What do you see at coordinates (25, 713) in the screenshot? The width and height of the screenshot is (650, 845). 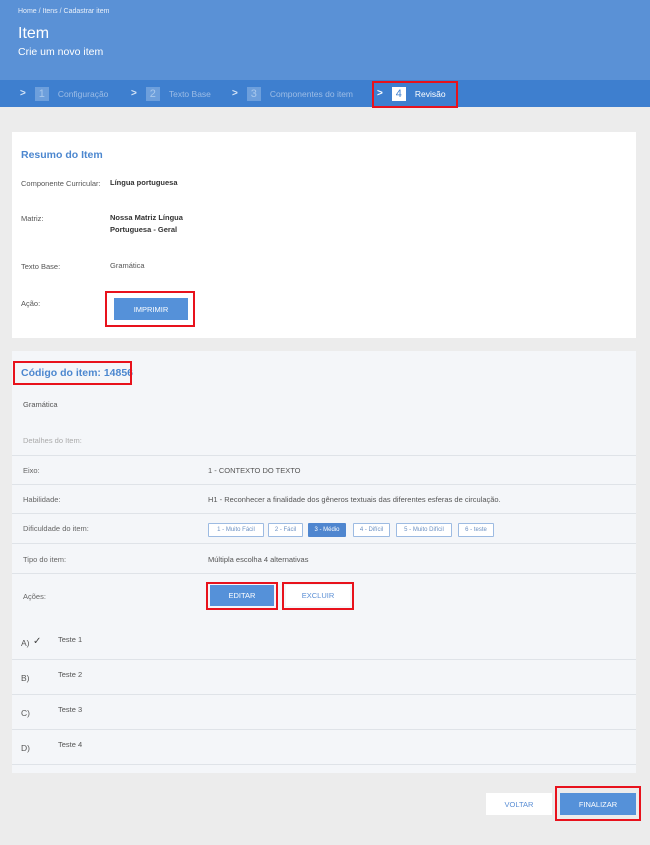 I see `alternative-letter: C)` at bounding box center [25, 713].